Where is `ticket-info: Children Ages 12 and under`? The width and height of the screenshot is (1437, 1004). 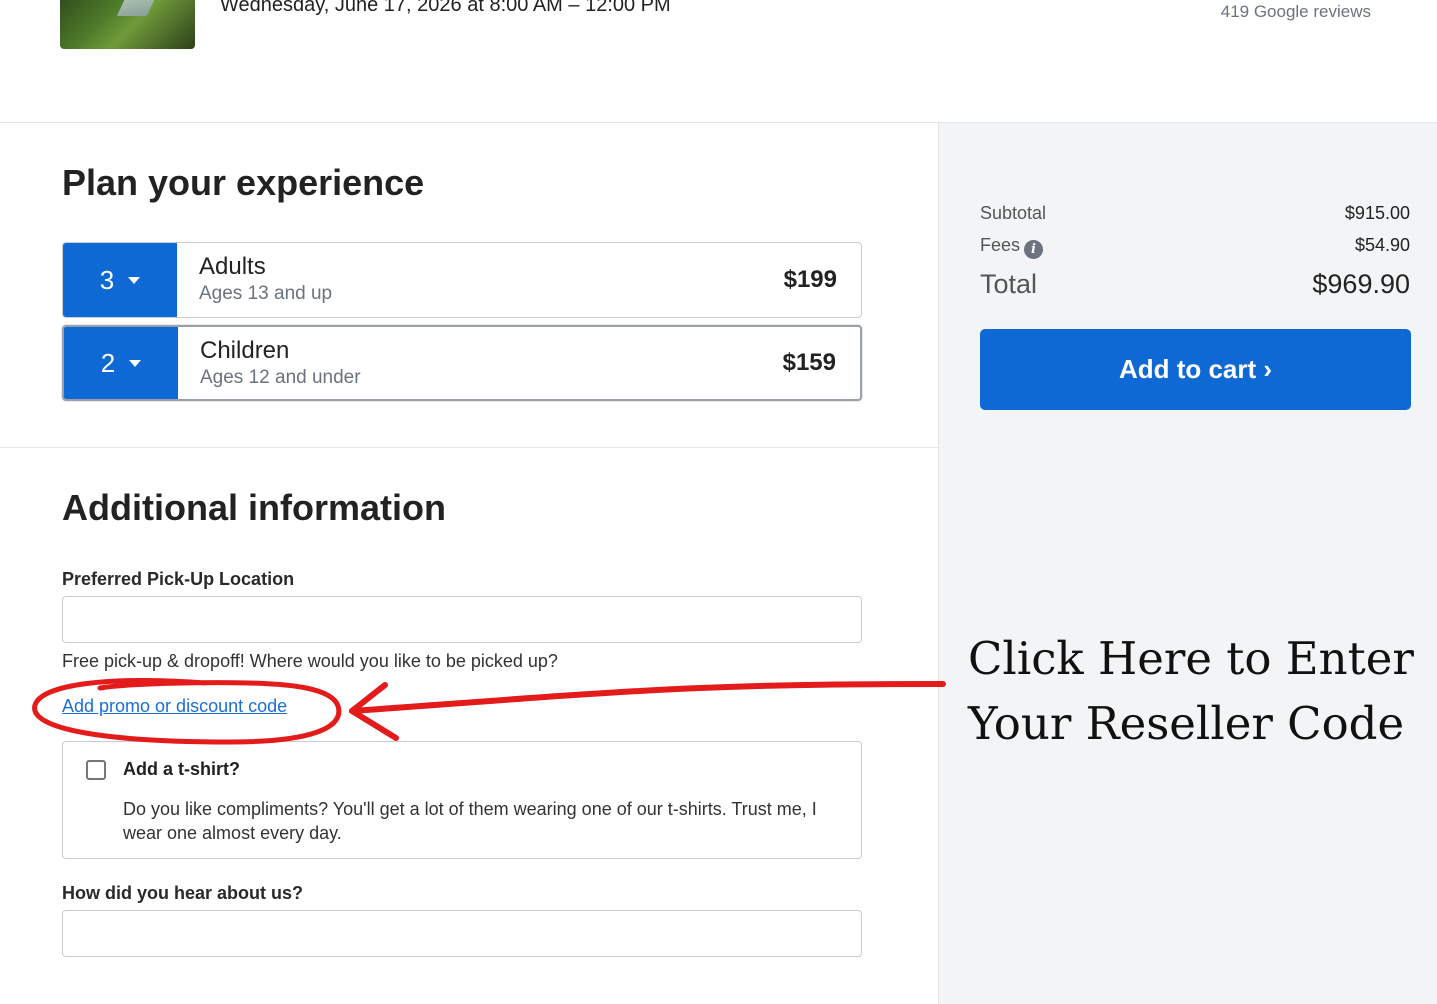
ticket-info: Children Ages 12 and under is located at coordinates (464, 363).